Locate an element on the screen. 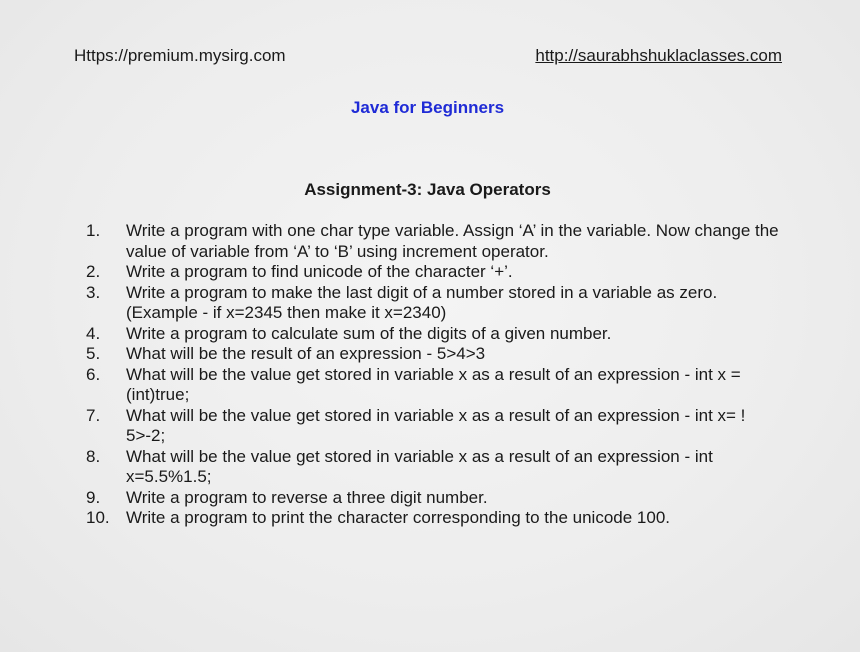  question-number: 9. is located at coordinates (93, 497).